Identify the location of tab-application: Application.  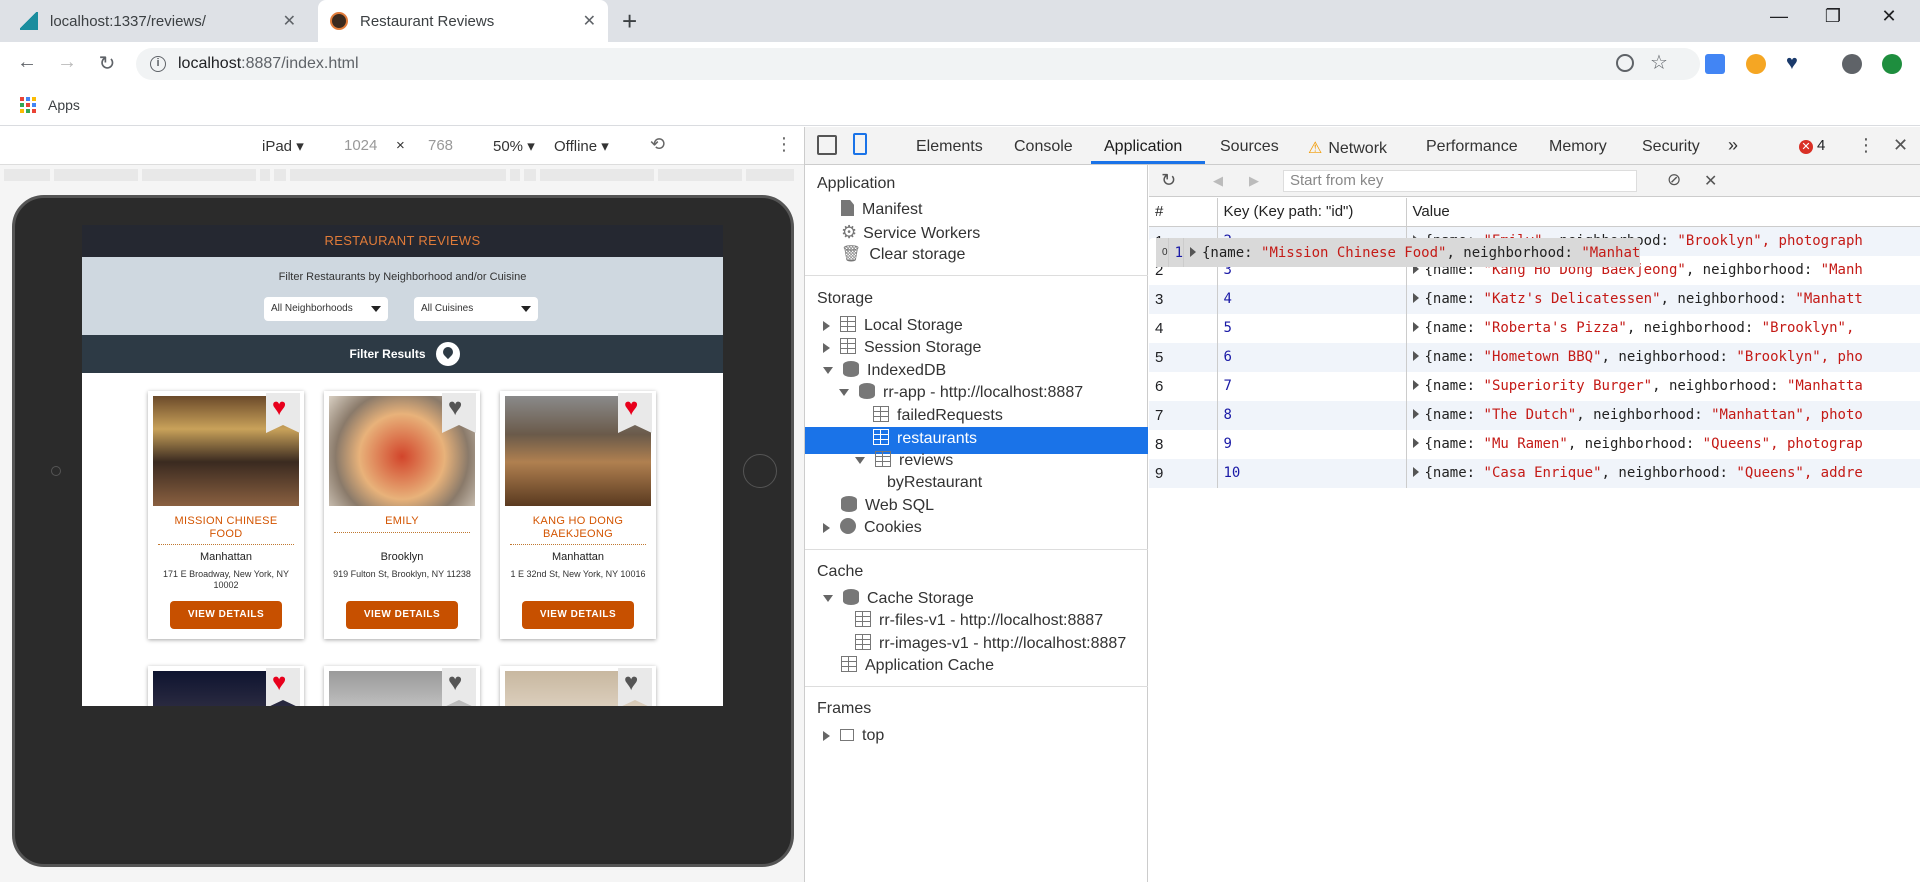
(1143, 147).